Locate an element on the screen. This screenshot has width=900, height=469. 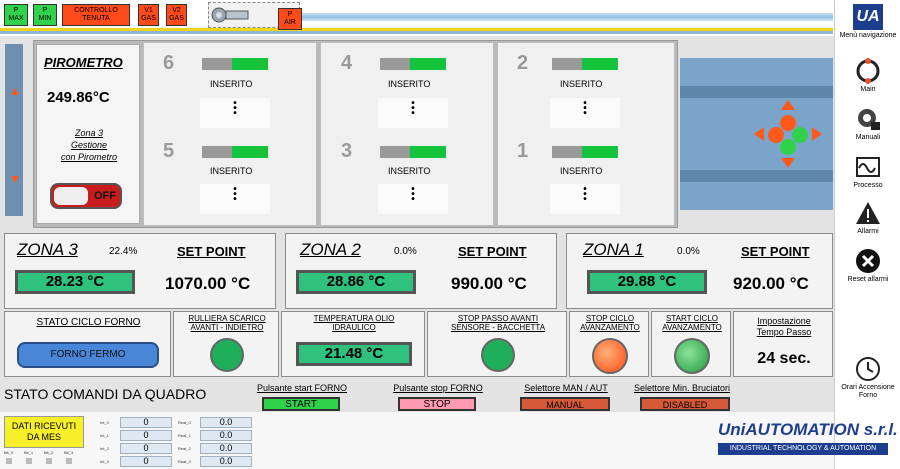
start-ciclo-button is located at coordinates (692, 356).